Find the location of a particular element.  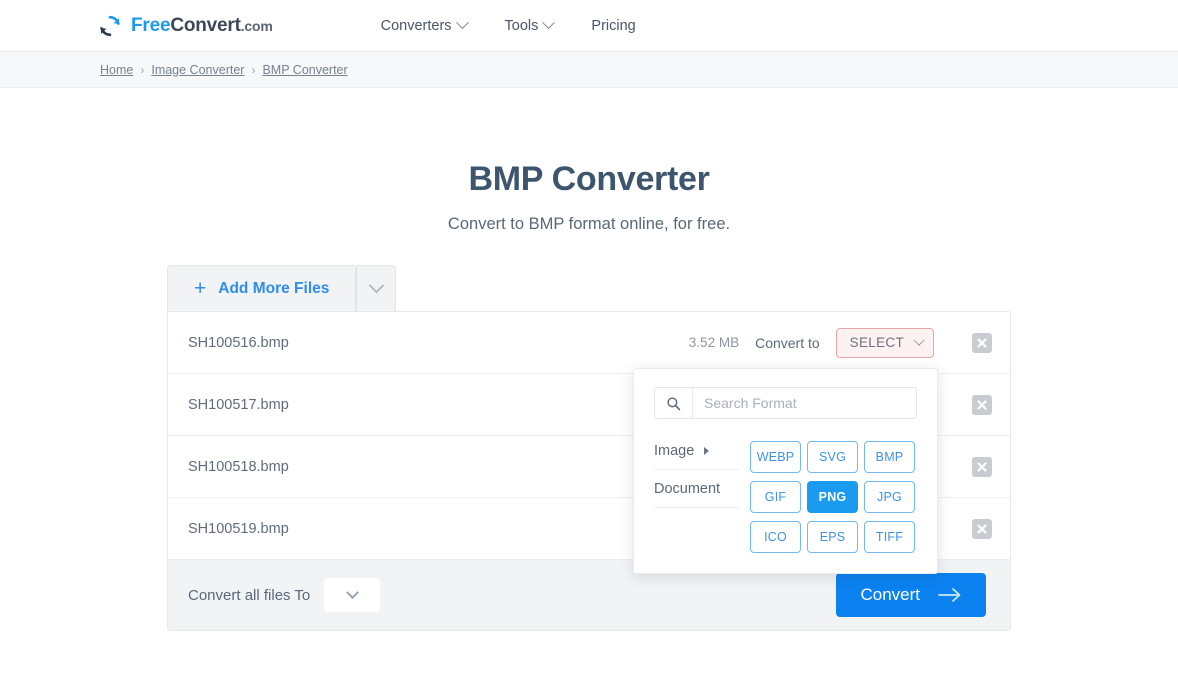

format-chip-webp: WEBP is located at coordinates (775, 457).